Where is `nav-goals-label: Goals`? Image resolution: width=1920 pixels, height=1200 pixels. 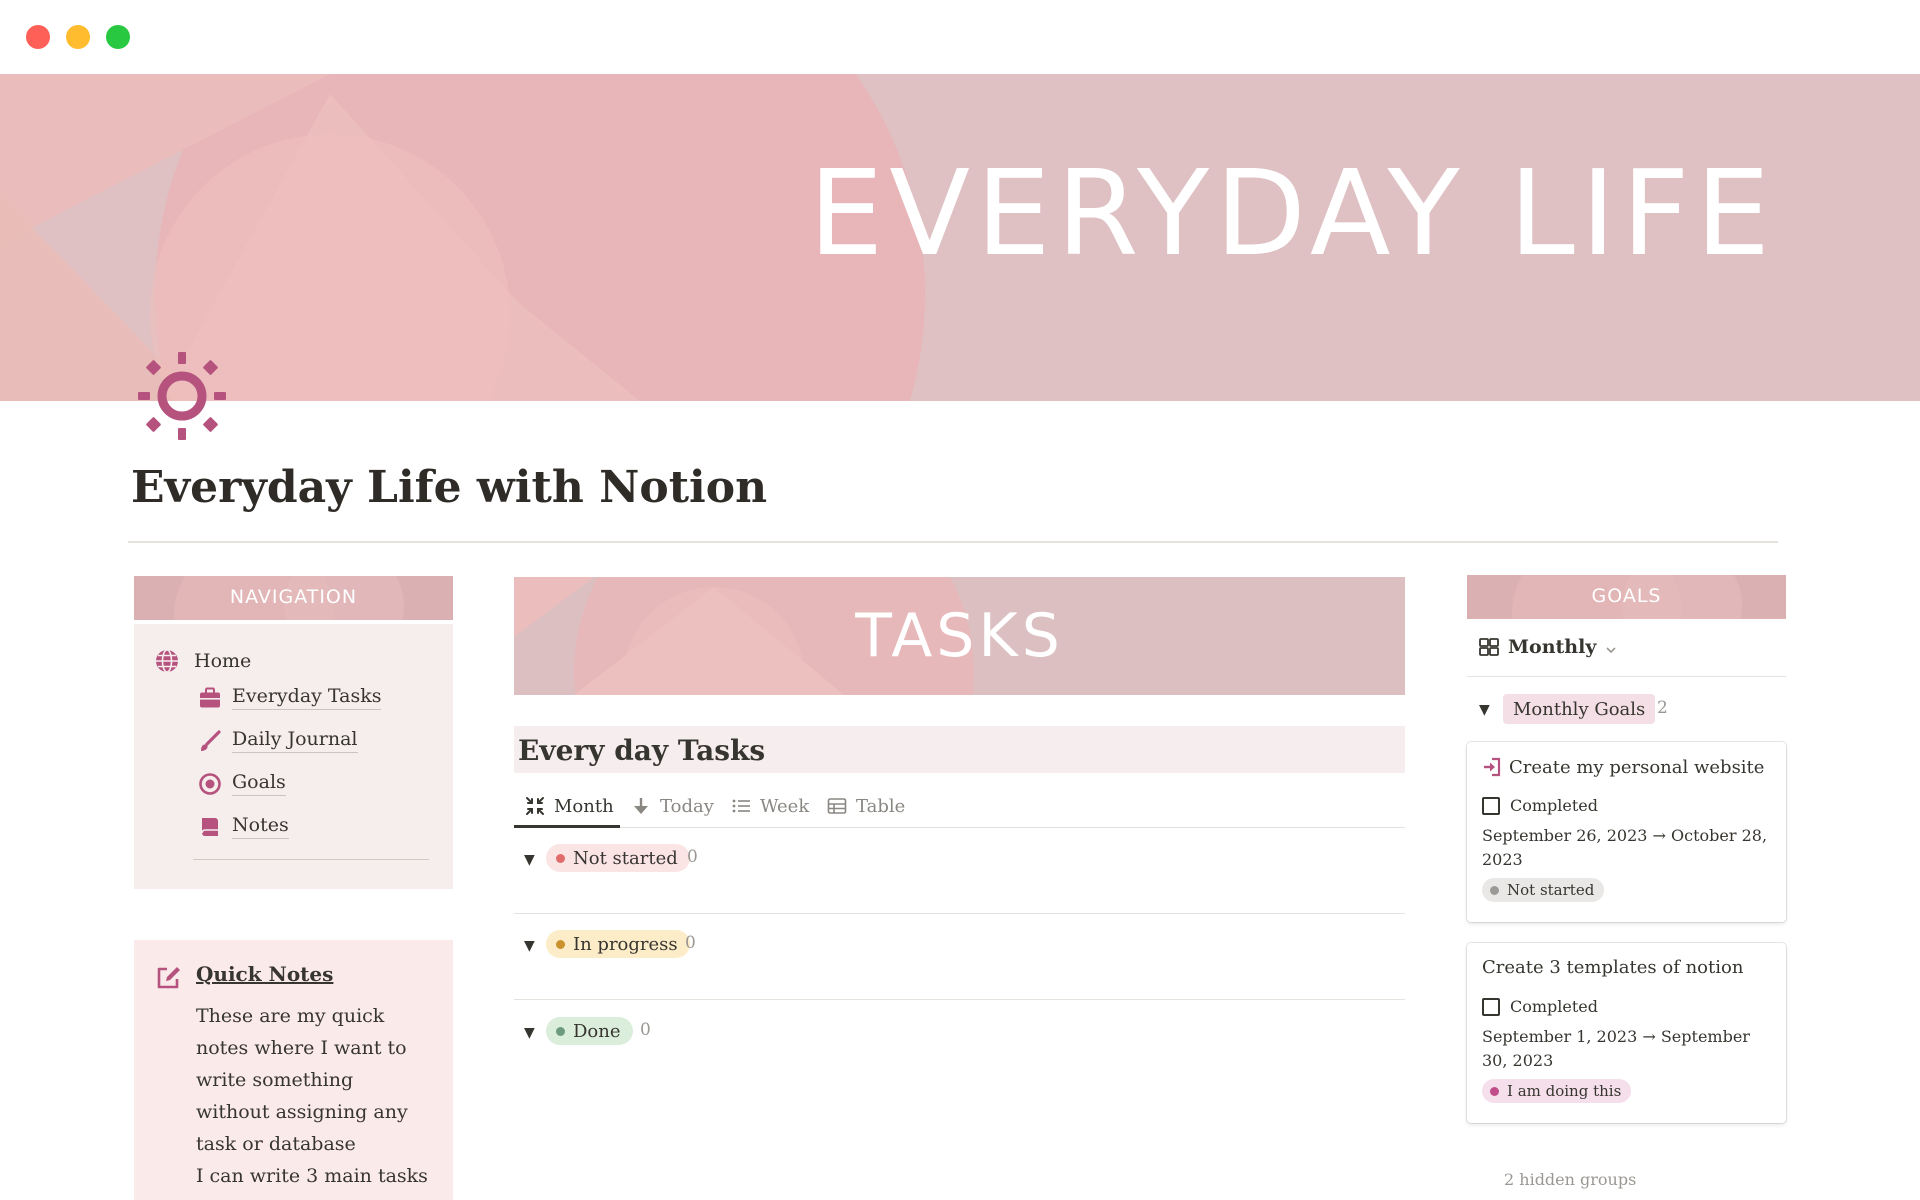
nav-goals-label: Goals is located at coordinates (259, 783).